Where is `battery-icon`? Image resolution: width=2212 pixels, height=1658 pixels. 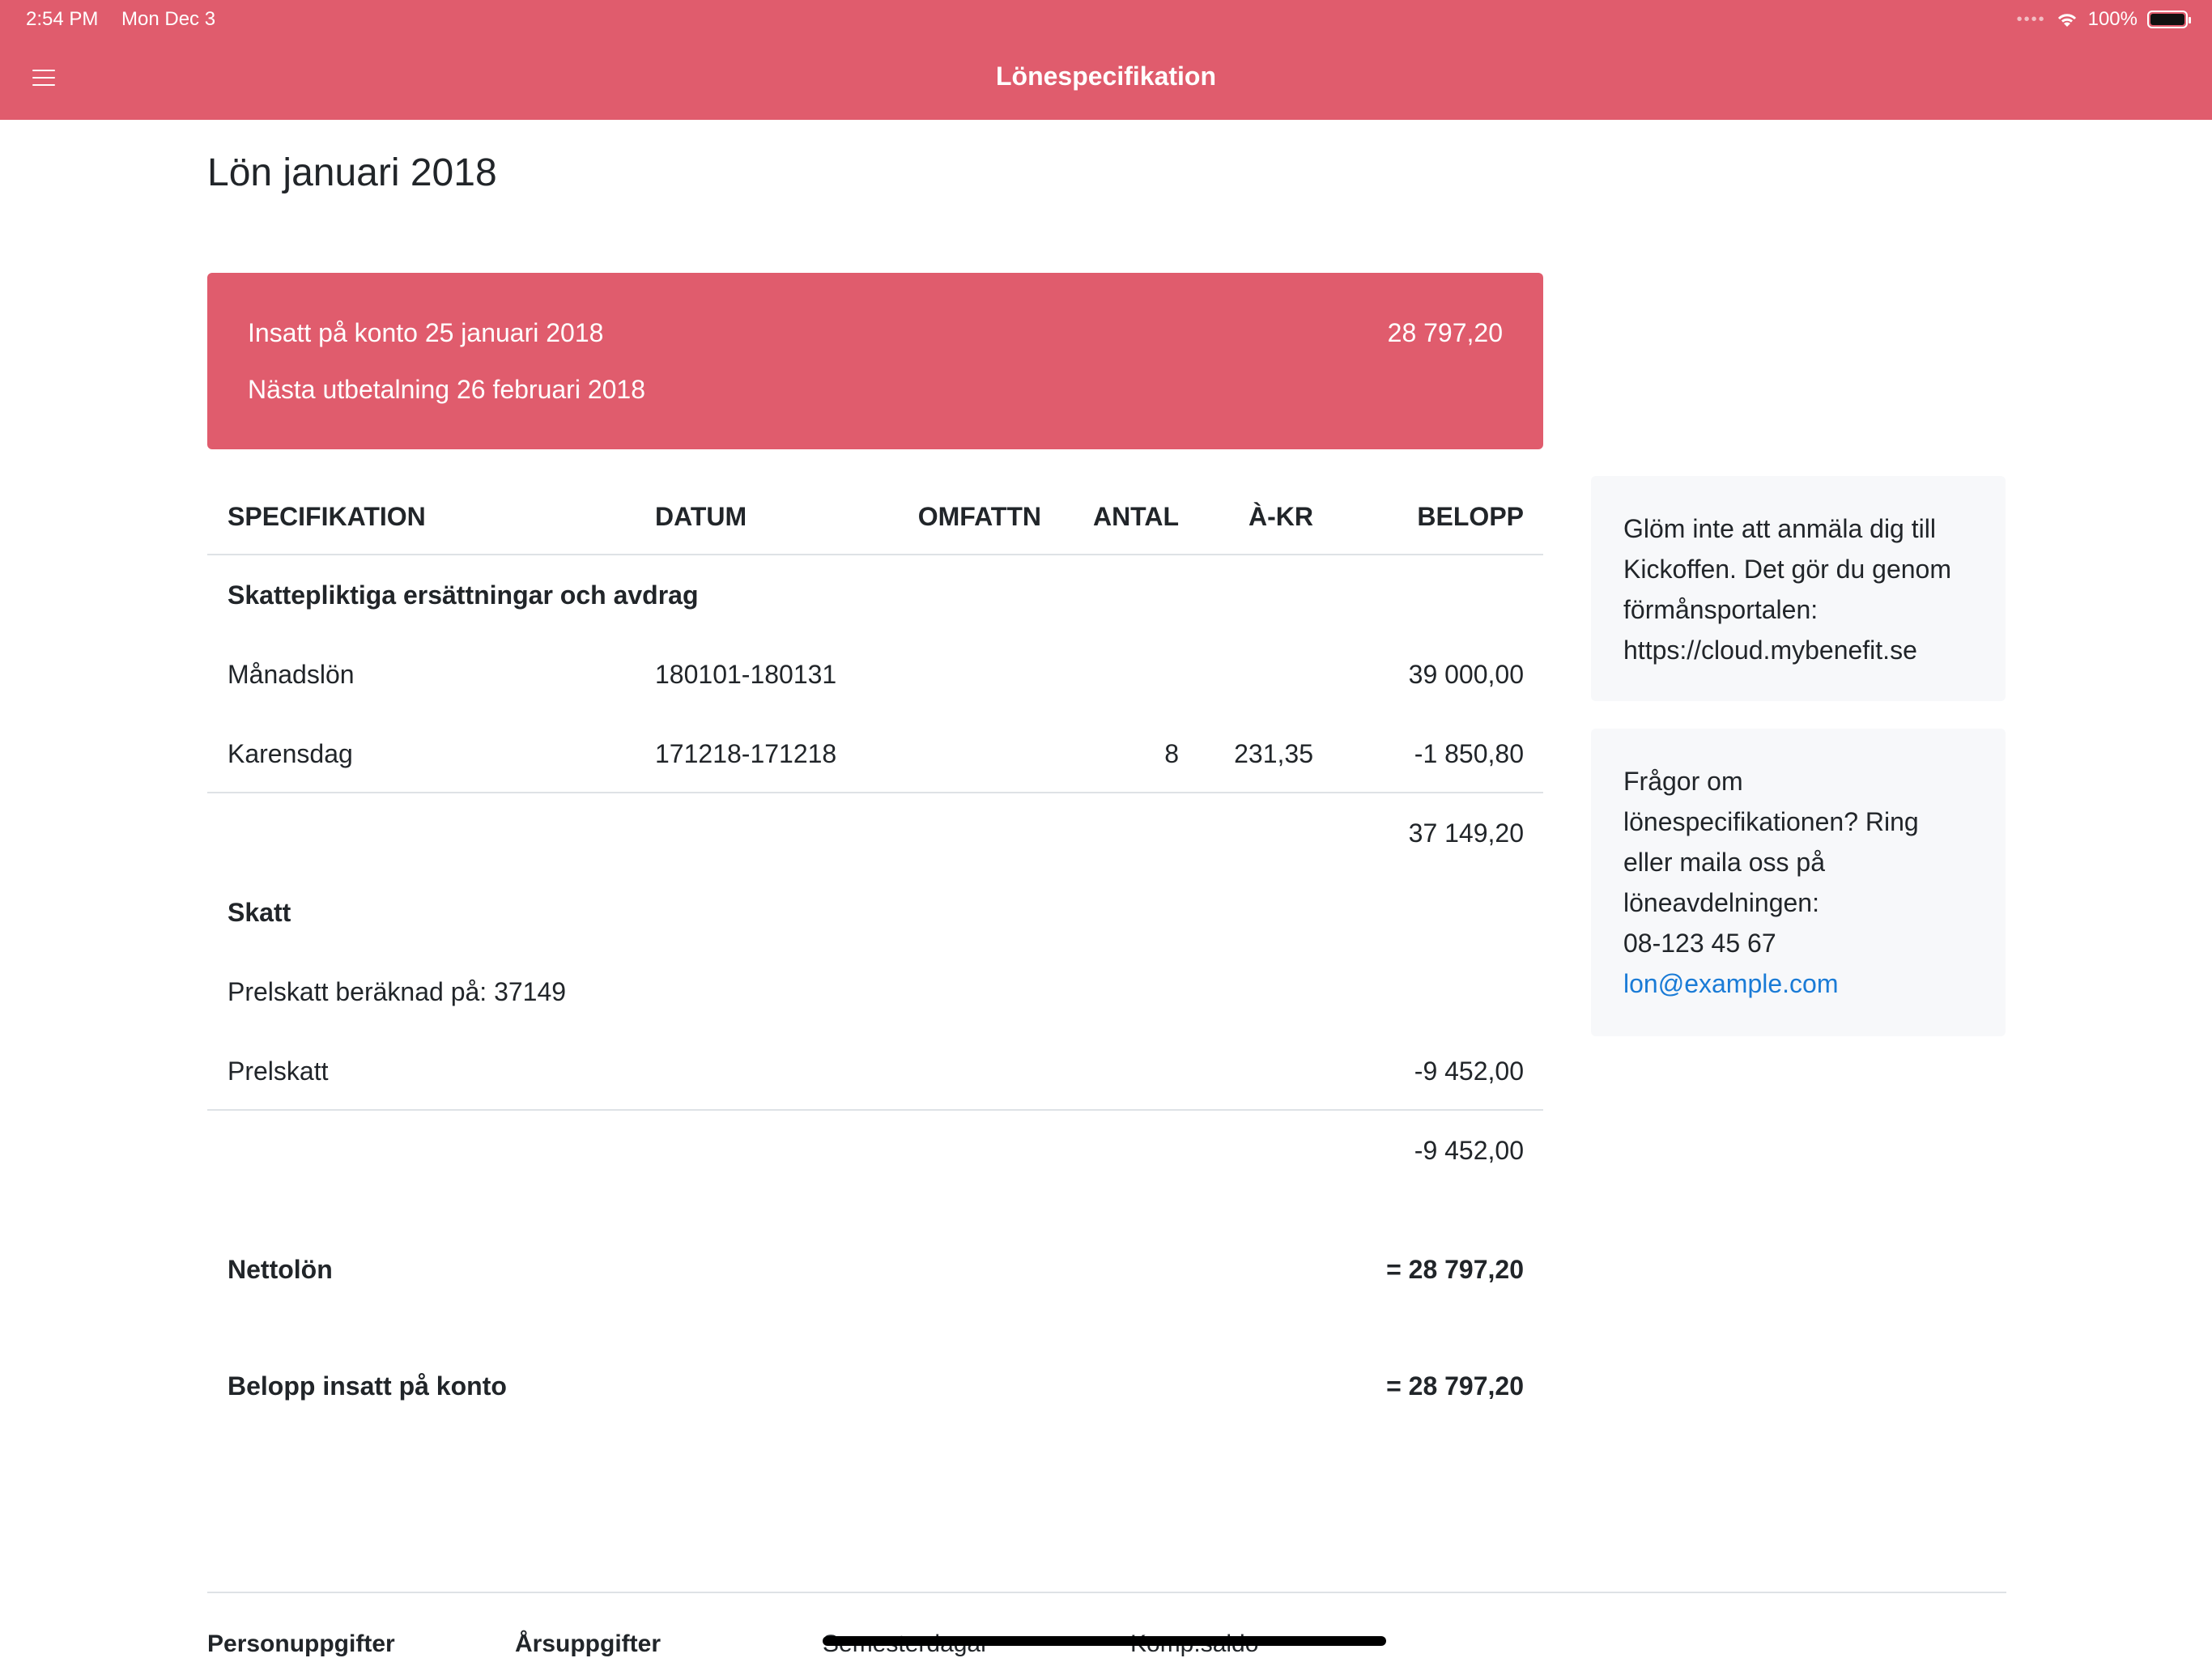 battery-icon is located at coordinates (2169, 19).